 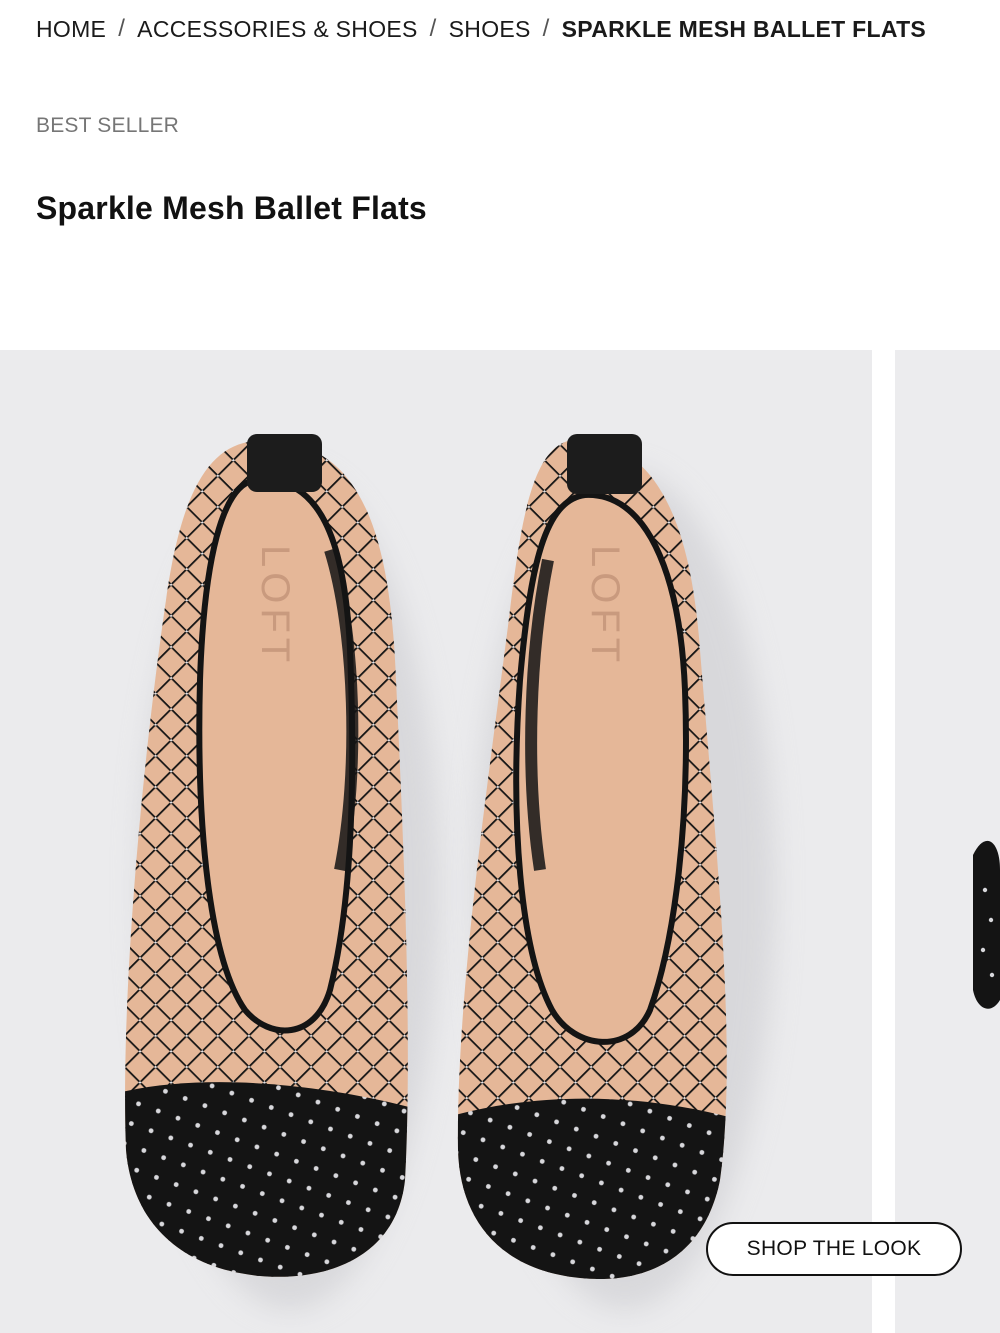 What do you see at coordinates (605, 606) in the screenshot?
I see `insole-logo-right: LOFT` at bounding box center [605, 606].